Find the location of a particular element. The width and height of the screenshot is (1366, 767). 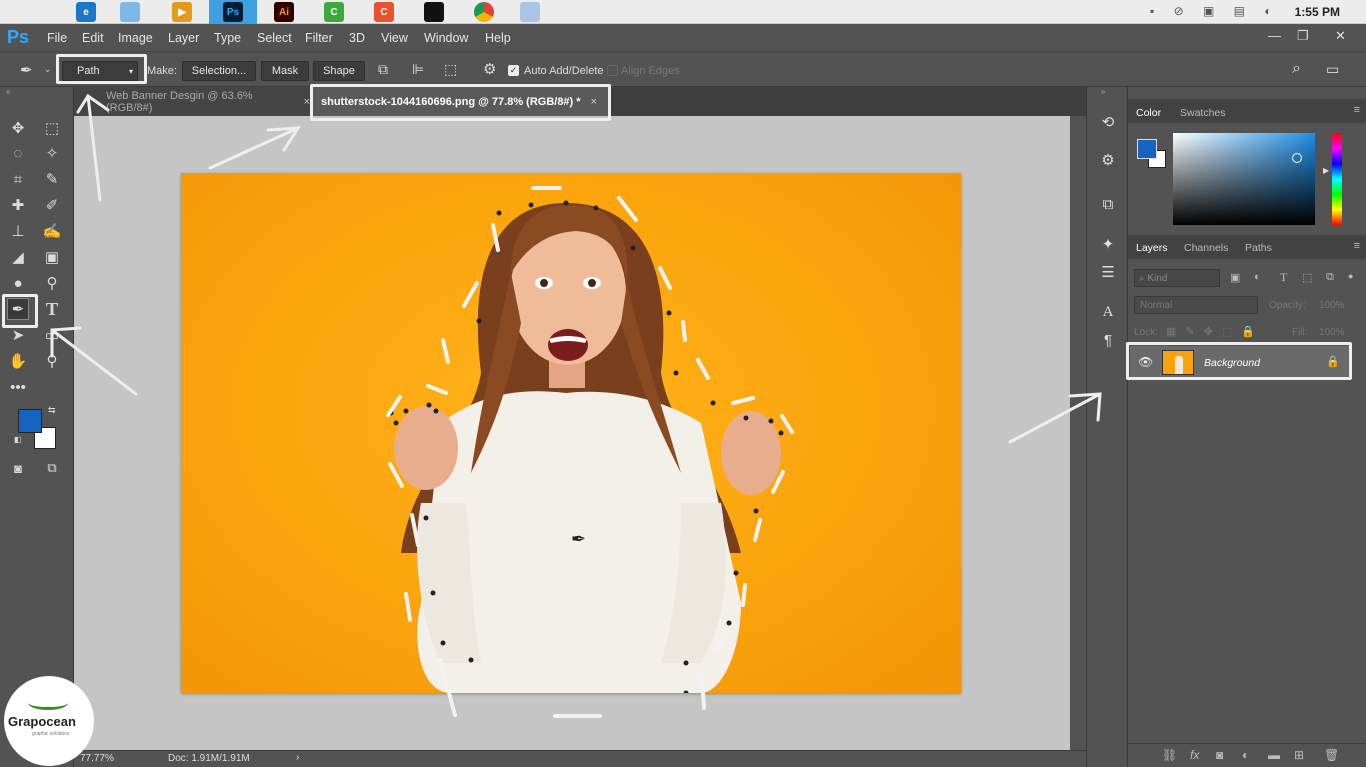

grapocean-watermark: Grapocean graphic solutions is located at coordinates (49, 721).